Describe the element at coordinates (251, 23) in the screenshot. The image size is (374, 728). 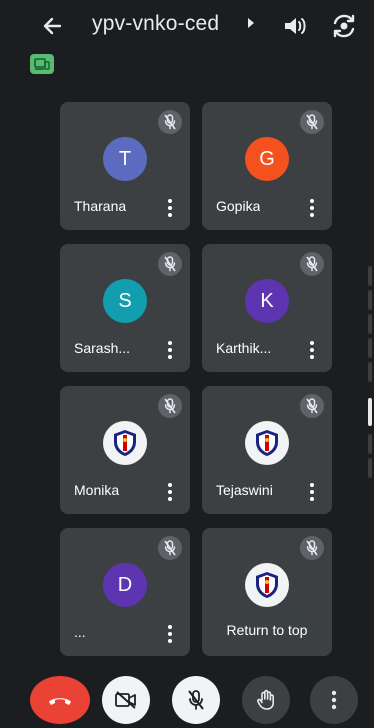
I see `caret-right-icon` at that location.